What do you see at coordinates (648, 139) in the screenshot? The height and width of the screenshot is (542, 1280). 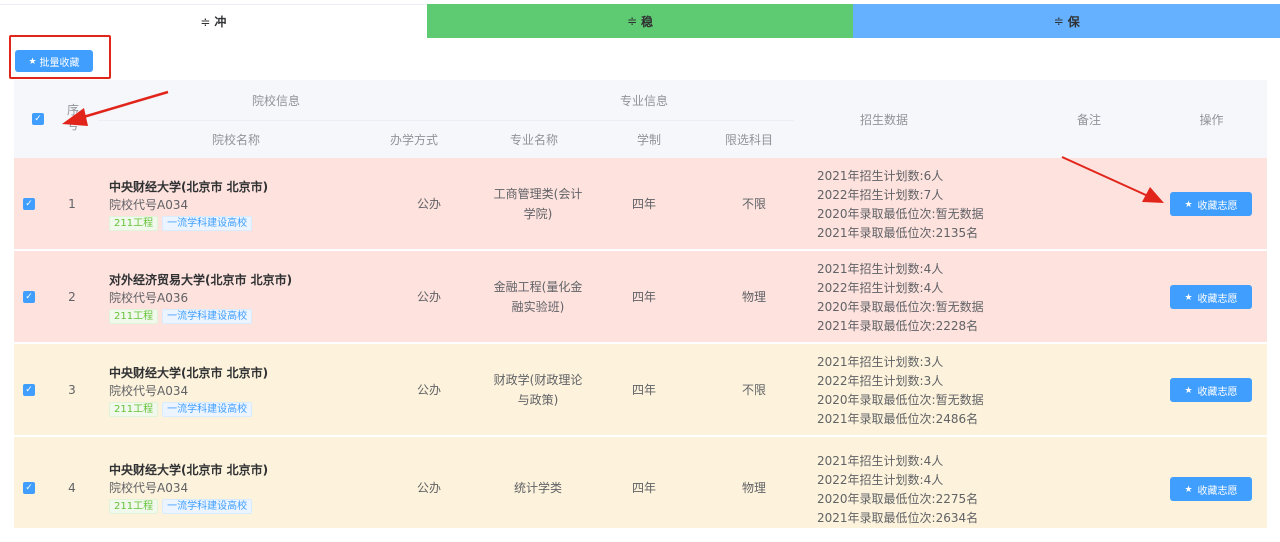 I see `header-duration: 学制` at bounding box center [648, 139].